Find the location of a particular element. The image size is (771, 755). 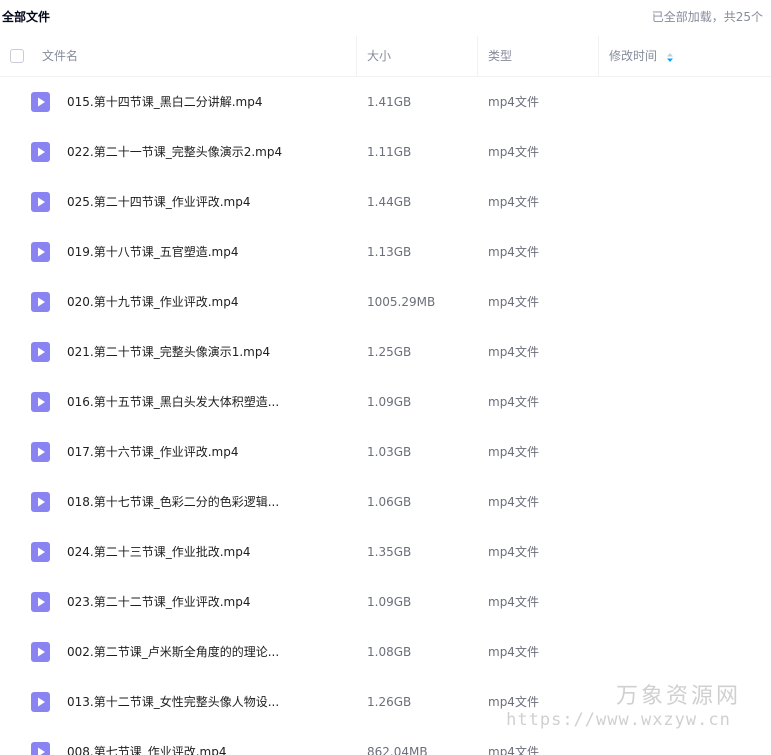

column-header-type: 类型 is located at coordinates (500, 56).